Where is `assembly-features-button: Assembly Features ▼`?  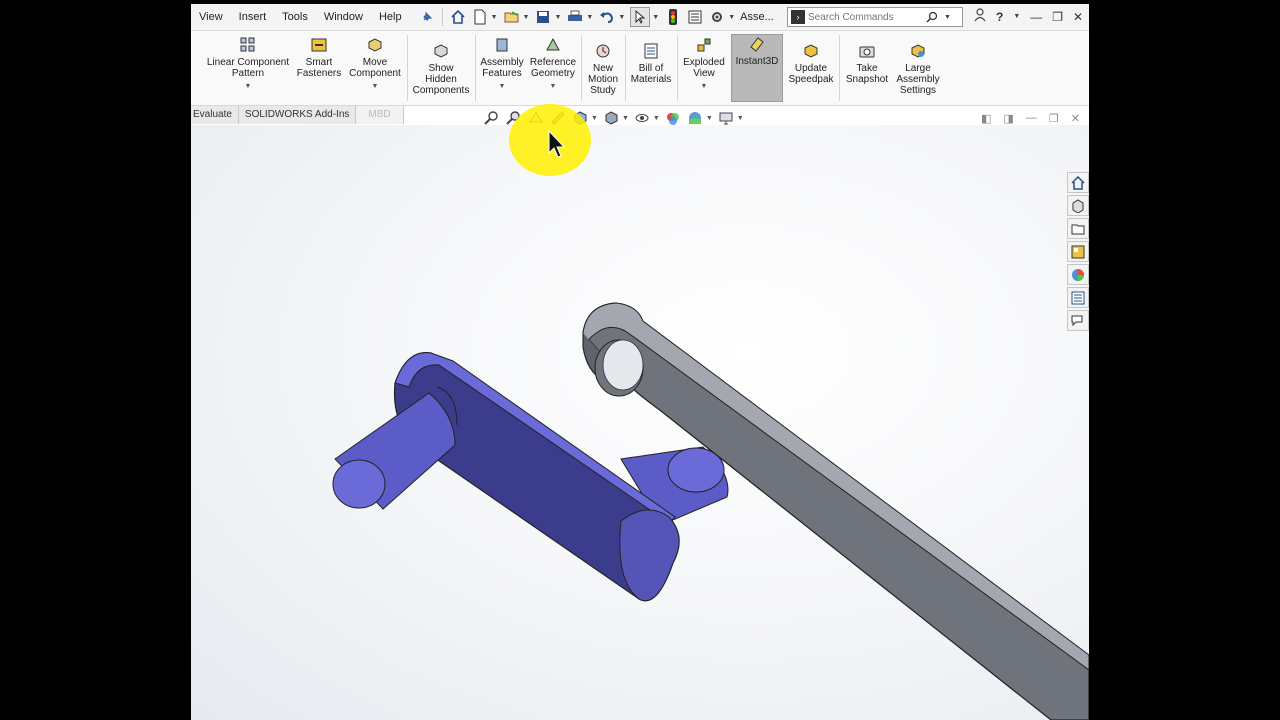
assembly-features-button: Assembly Features ▼ is located at coordinates (502, 69).